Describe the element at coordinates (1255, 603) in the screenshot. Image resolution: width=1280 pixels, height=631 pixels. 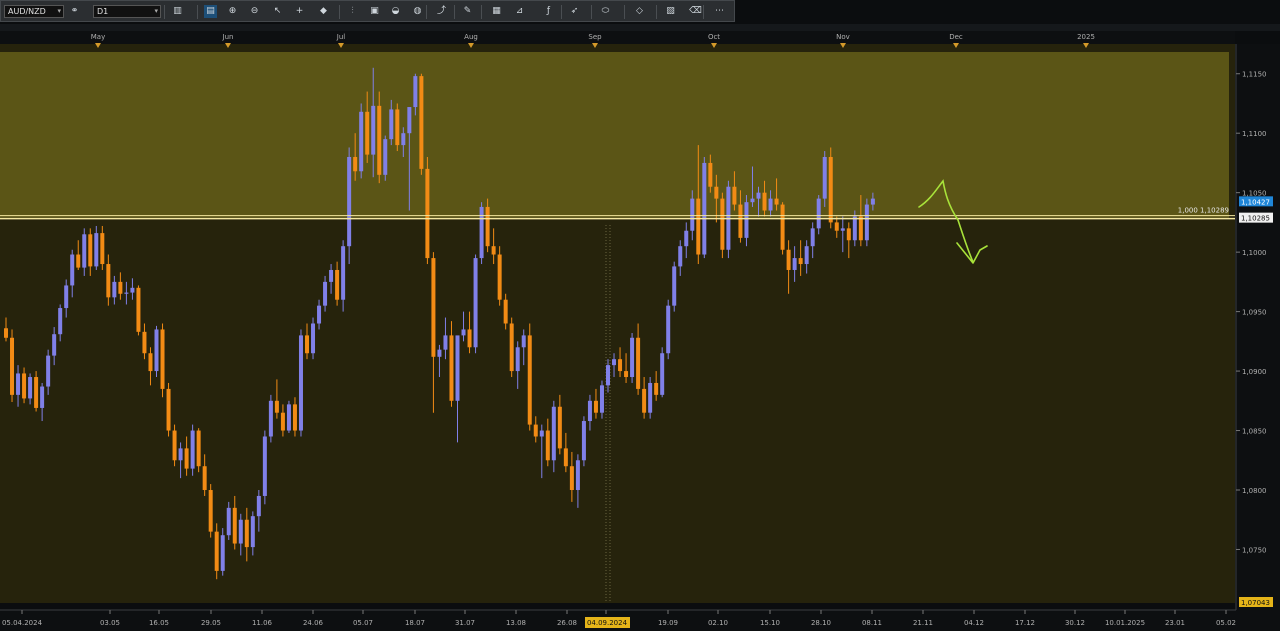
I see `bottom-price-label: 1,07043` at that location.